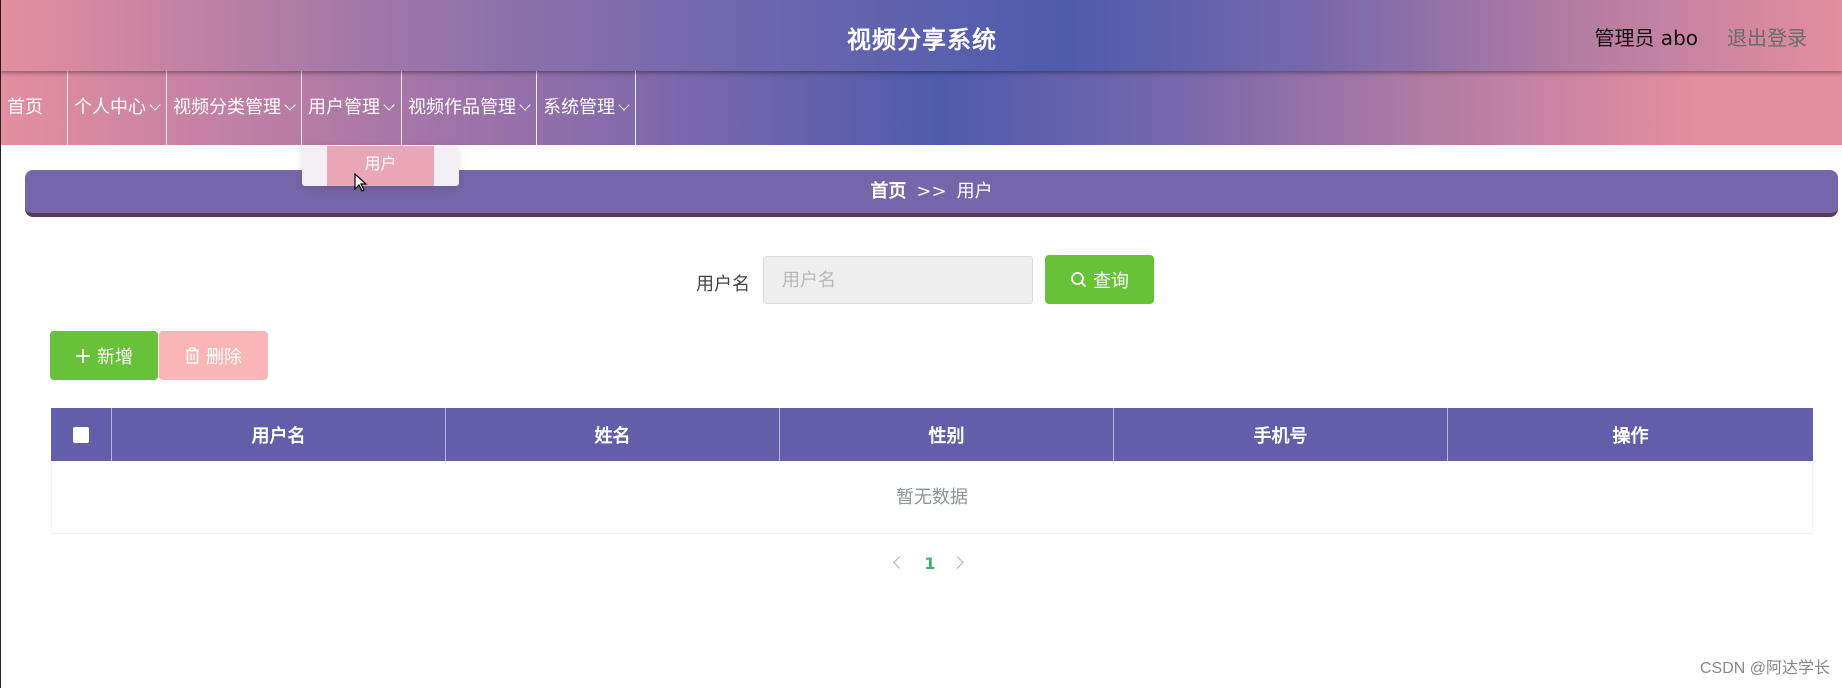 The image size is (1842, 688). Describe the element at coordinates (224, 357) in the screenshot. I see `delete-button-label: 删除` at that location.